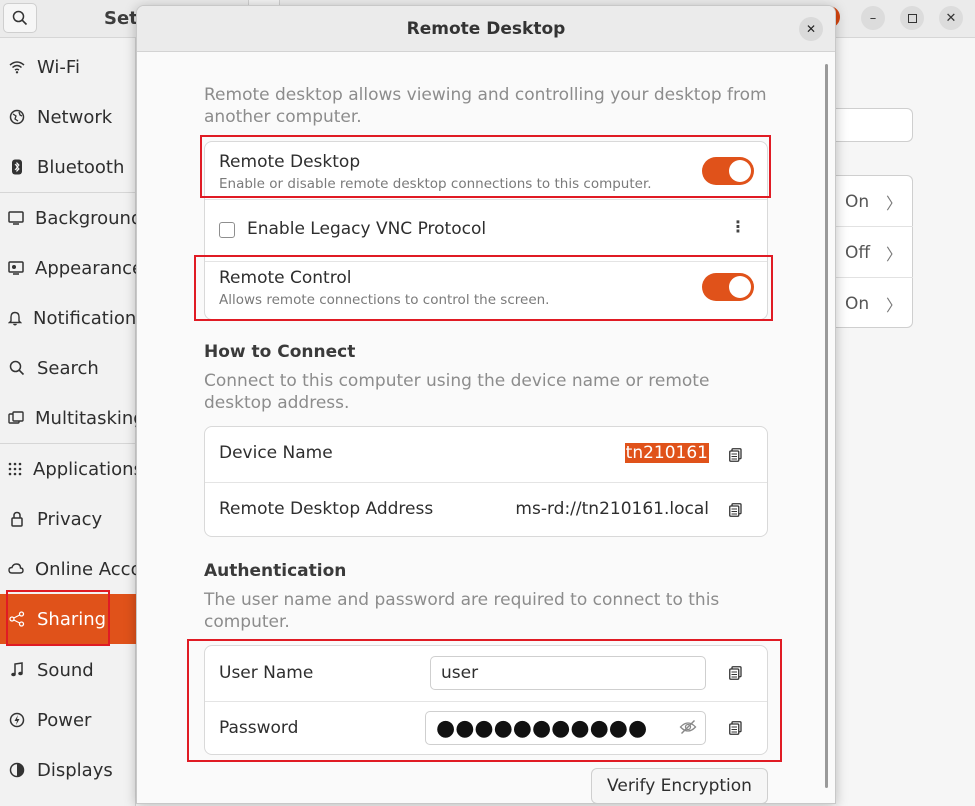  I want to click on background-icon, so click(16, 218).